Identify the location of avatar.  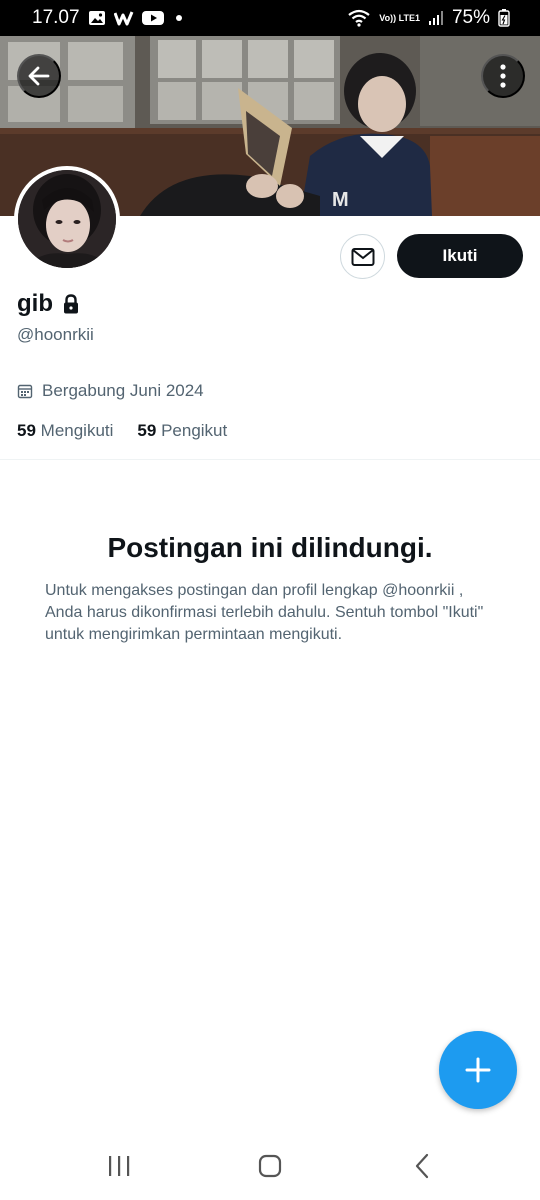
(67, 219).